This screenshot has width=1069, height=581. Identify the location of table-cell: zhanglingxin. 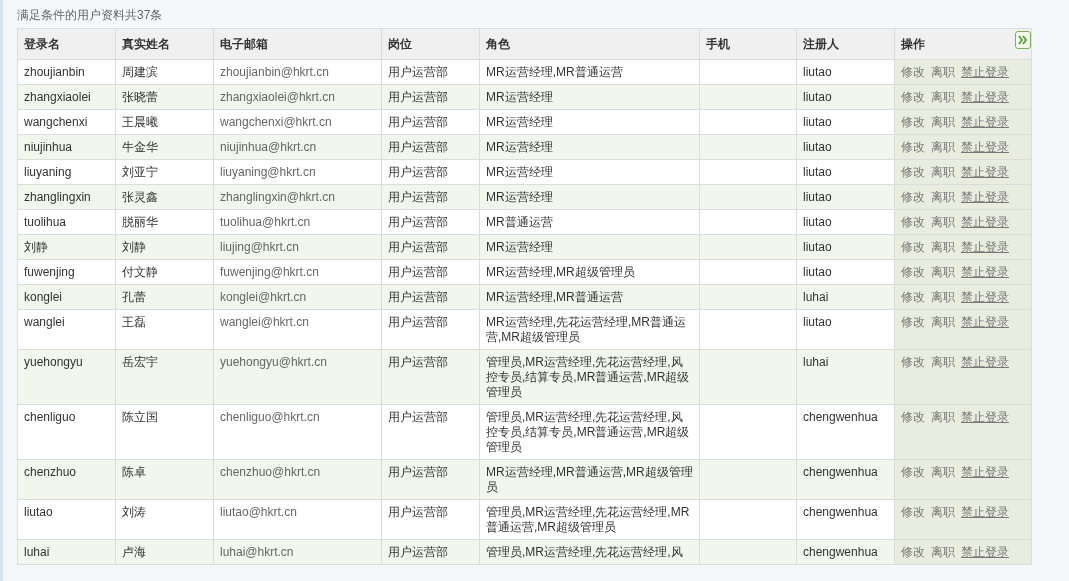
(57, 197).